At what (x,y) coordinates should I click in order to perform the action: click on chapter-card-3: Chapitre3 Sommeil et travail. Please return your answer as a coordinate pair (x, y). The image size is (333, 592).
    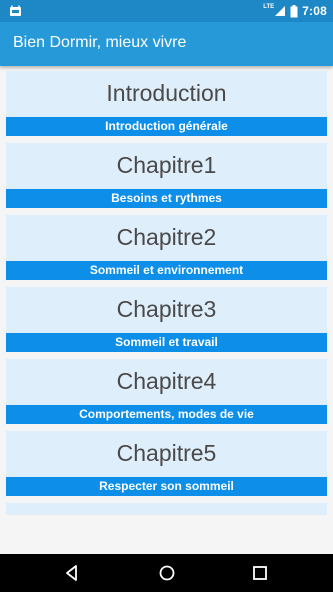
    Looking at the image, I should click on (166, 319).